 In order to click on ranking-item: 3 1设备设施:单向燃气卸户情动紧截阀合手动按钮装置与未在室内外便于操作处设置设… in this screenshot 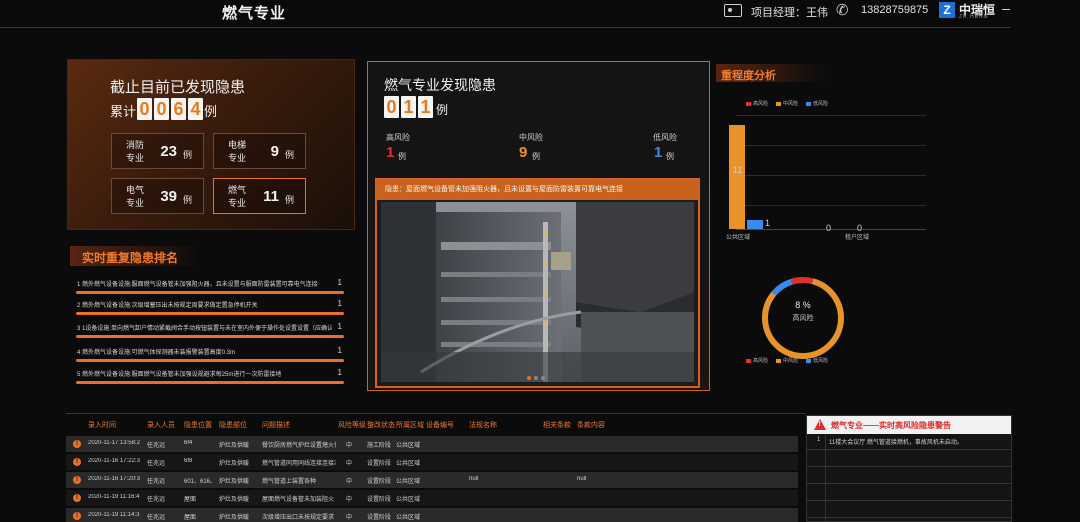, I will do `click(208, 329)`.